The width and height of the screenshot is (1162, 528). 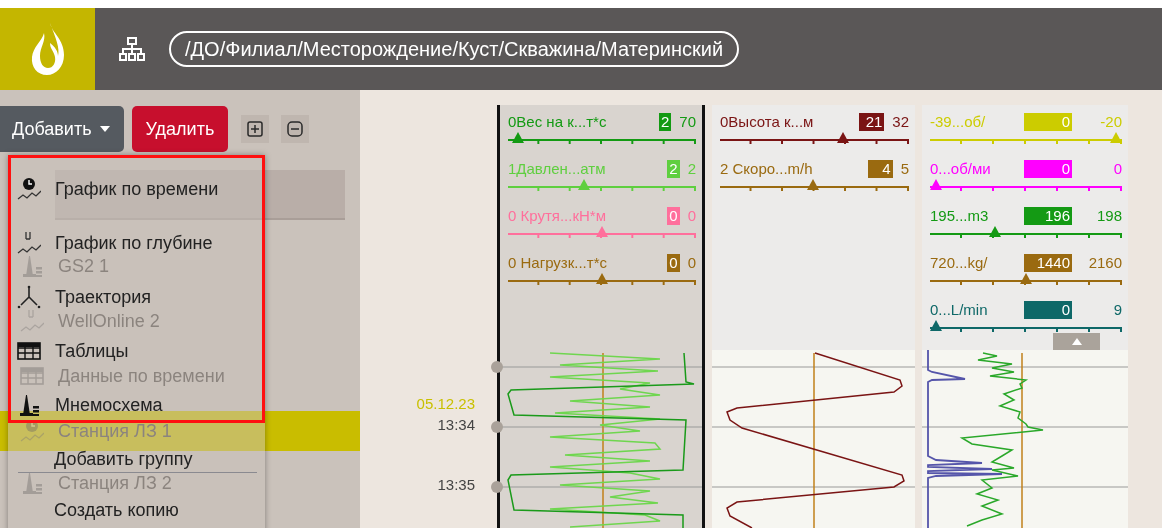 What do you see at coordinates (1117, 310) in the screenshot?
I see `param-max: 9` at bounding box center [1117, 310].